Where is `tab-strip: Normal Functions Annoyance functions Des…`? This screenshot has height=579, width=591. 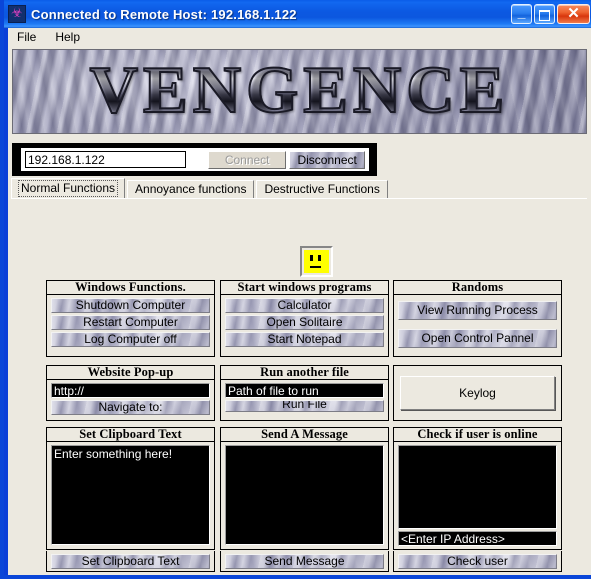 tab-strip: Normal Functions Annoyance functions Des… is located at coordinates (299, 188).